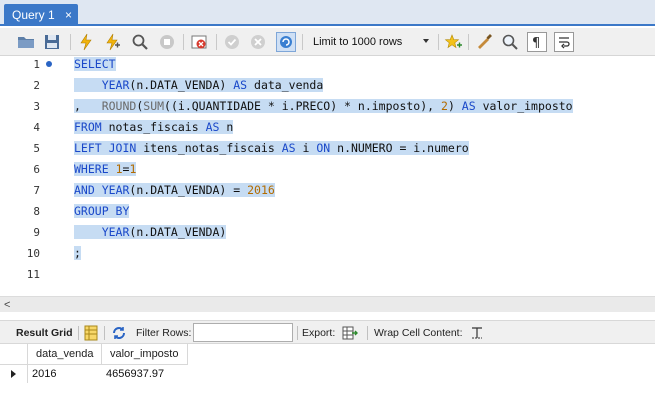  I want to click on table-row: 2016 4656937.97, so click(94, 374).